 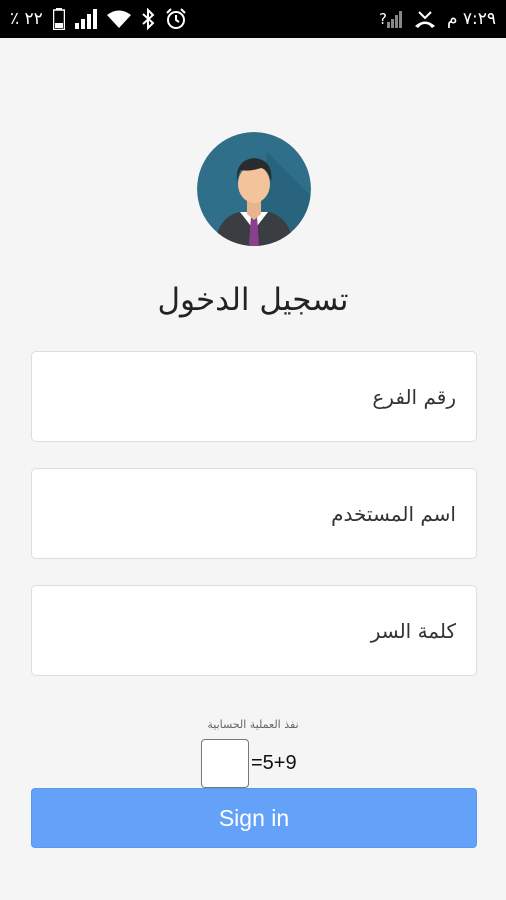 I want to click on status-time: ٧:٢٩ م, so click(x=471, y=19).